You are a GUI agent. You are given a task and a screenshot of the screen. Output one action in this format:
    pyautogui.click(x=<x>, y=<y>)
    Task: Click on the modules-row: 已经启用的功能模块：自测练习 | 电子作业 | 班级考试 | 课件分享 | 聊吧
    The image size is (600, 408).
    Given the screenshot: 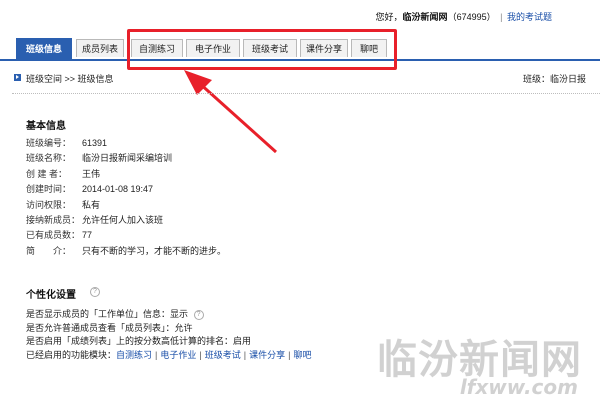 What is the action you would take?
    pyautogui.click(x=168, y=356)
    